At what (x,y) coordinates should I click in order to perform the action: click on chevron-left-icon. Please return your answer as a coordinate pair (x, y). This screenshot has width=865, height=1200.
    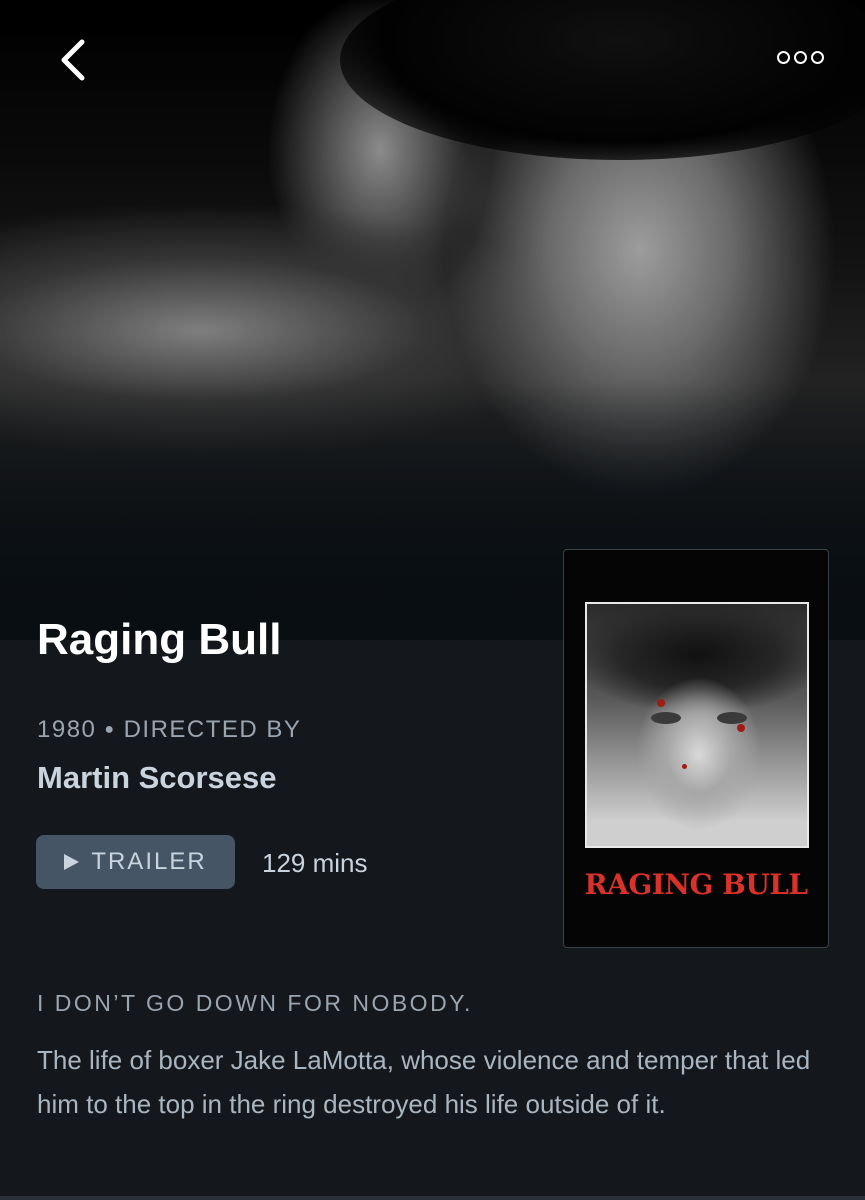
    Looking at the image, I should click on (73, 60).